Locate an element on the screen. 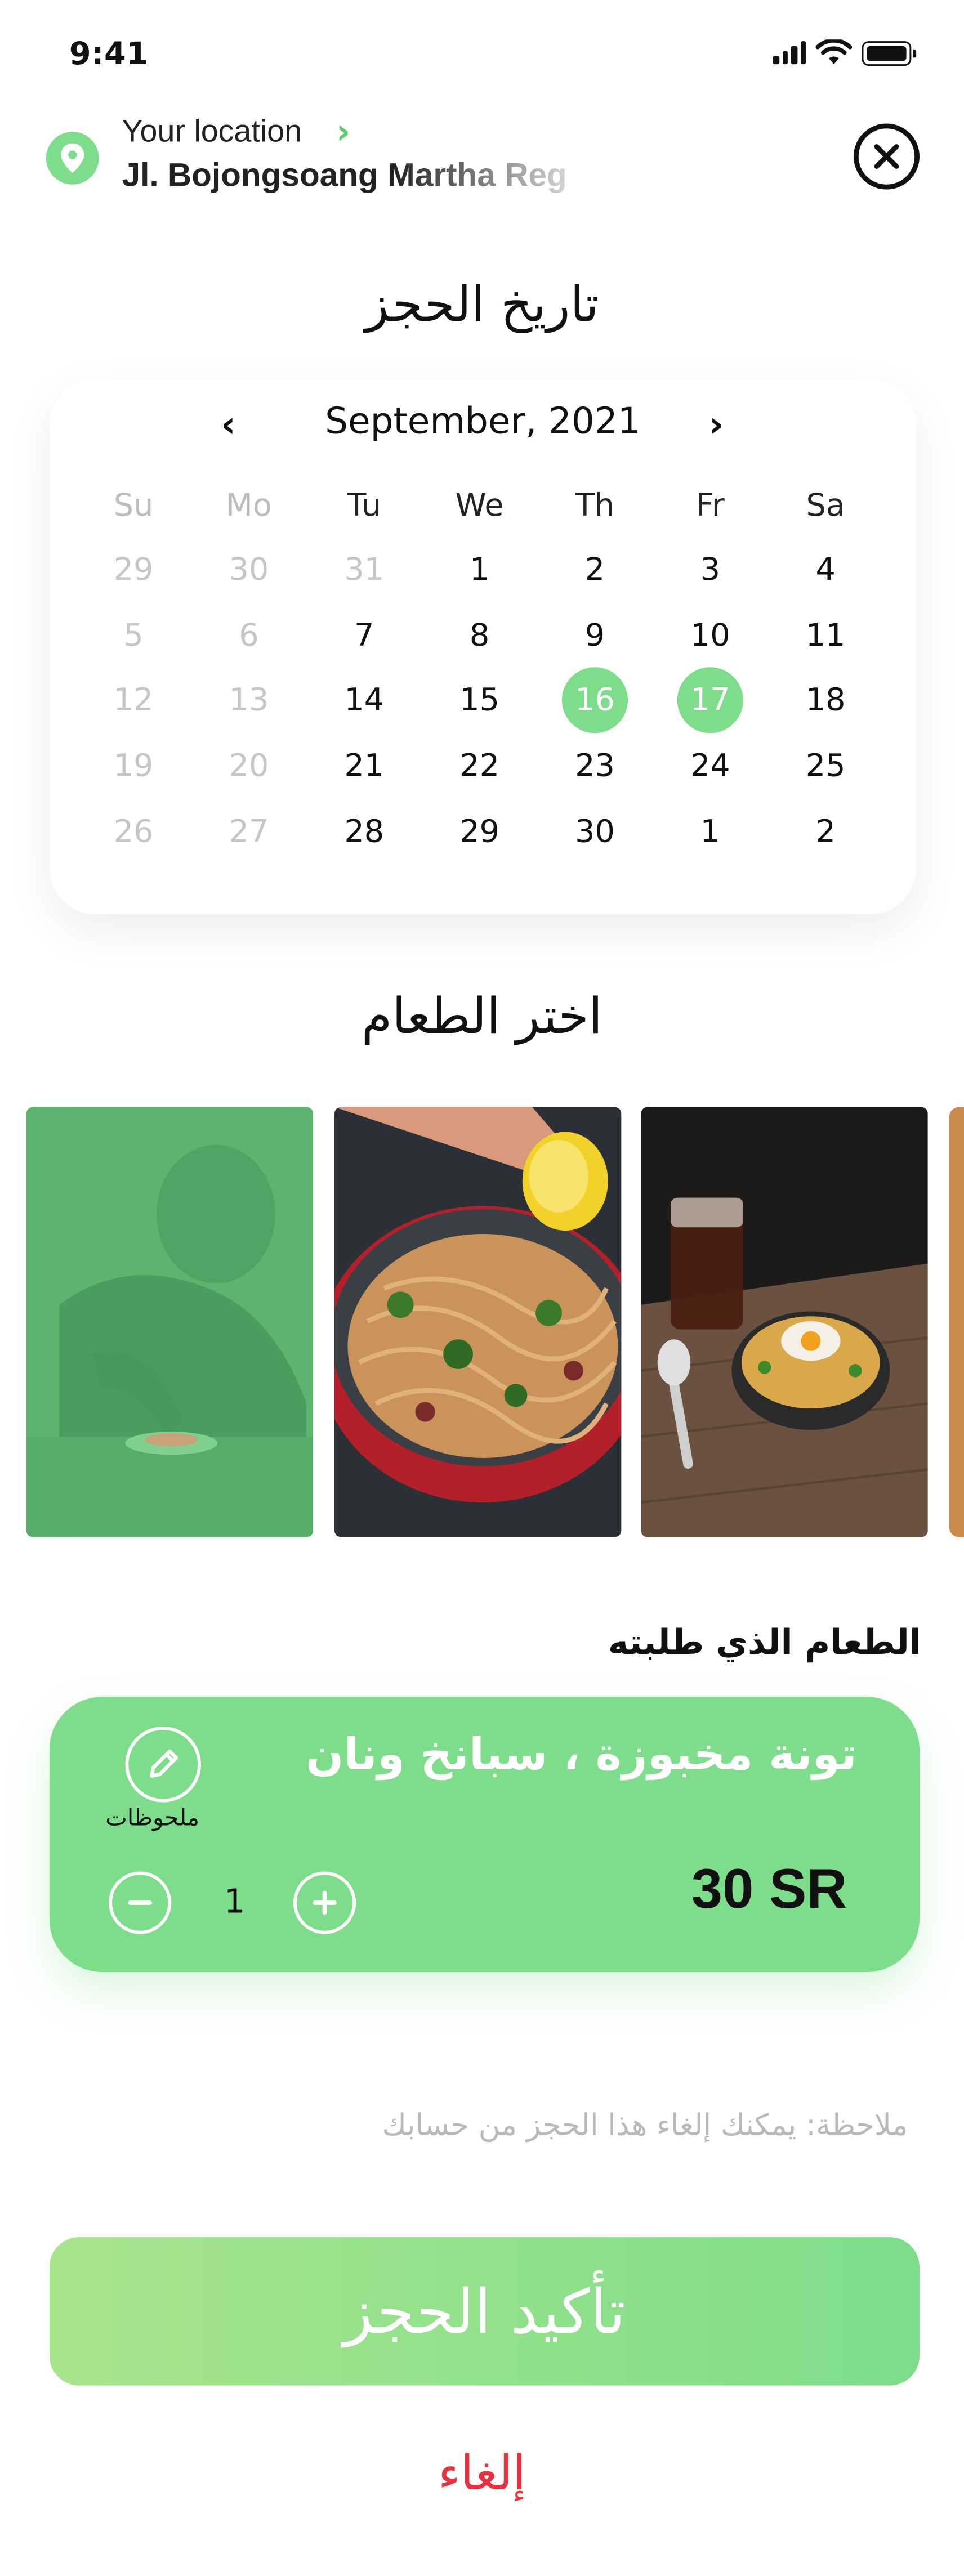 This screenshot has height=2576, width=964. calendar-day: 4 is located at coordinates (825, 569).